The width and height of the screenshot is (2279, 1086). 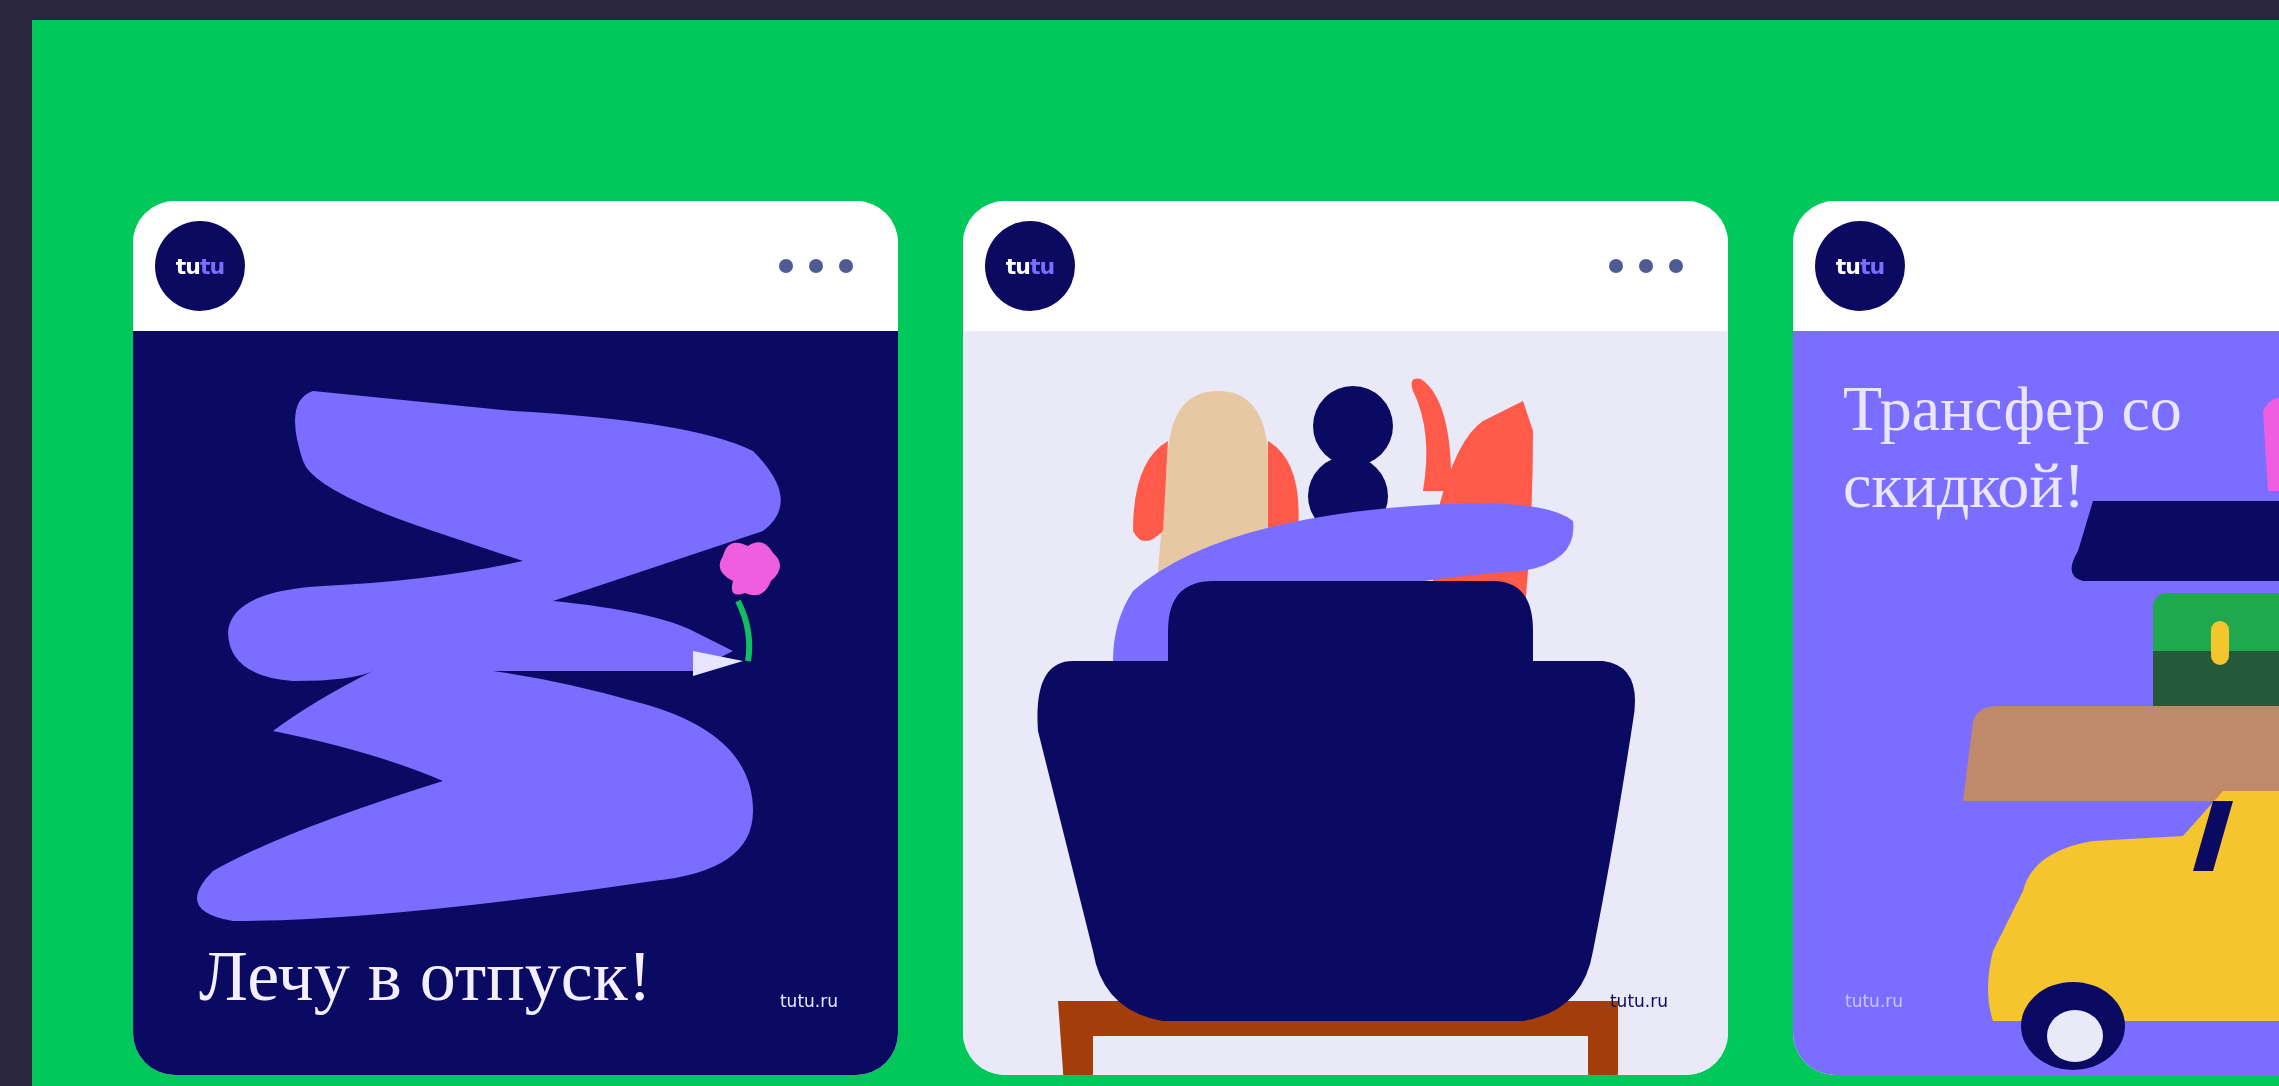 What do you see at coordinates (2013, 447) in the screenshot?
I see `post-caption: Трансфер со скидкой!` at bounding box center [2013, 447].